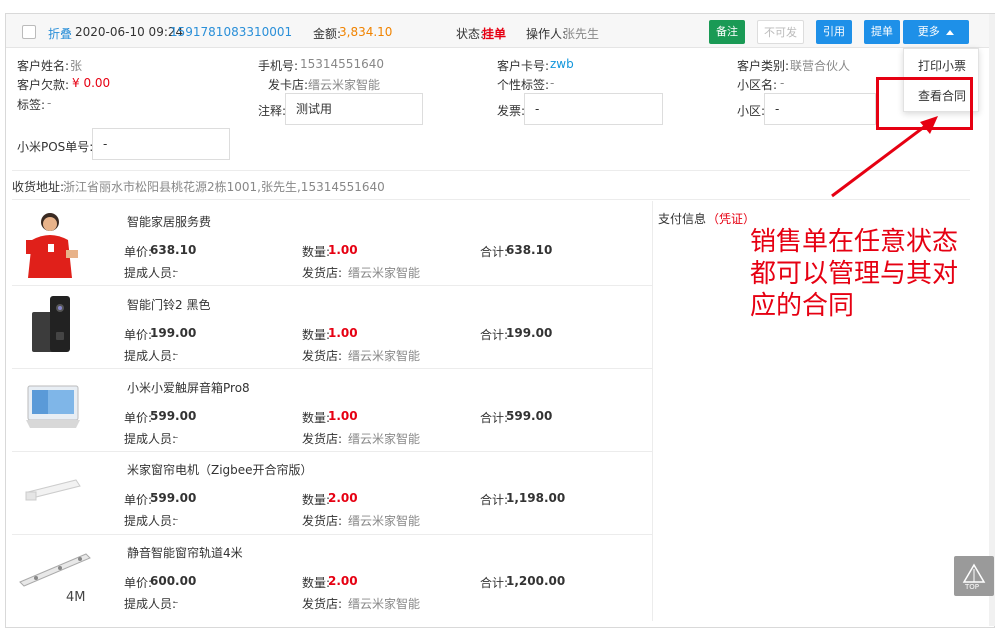 The image size is (1000, 633). I want to click on unit-price-value: 638.10, so click(173, 250).